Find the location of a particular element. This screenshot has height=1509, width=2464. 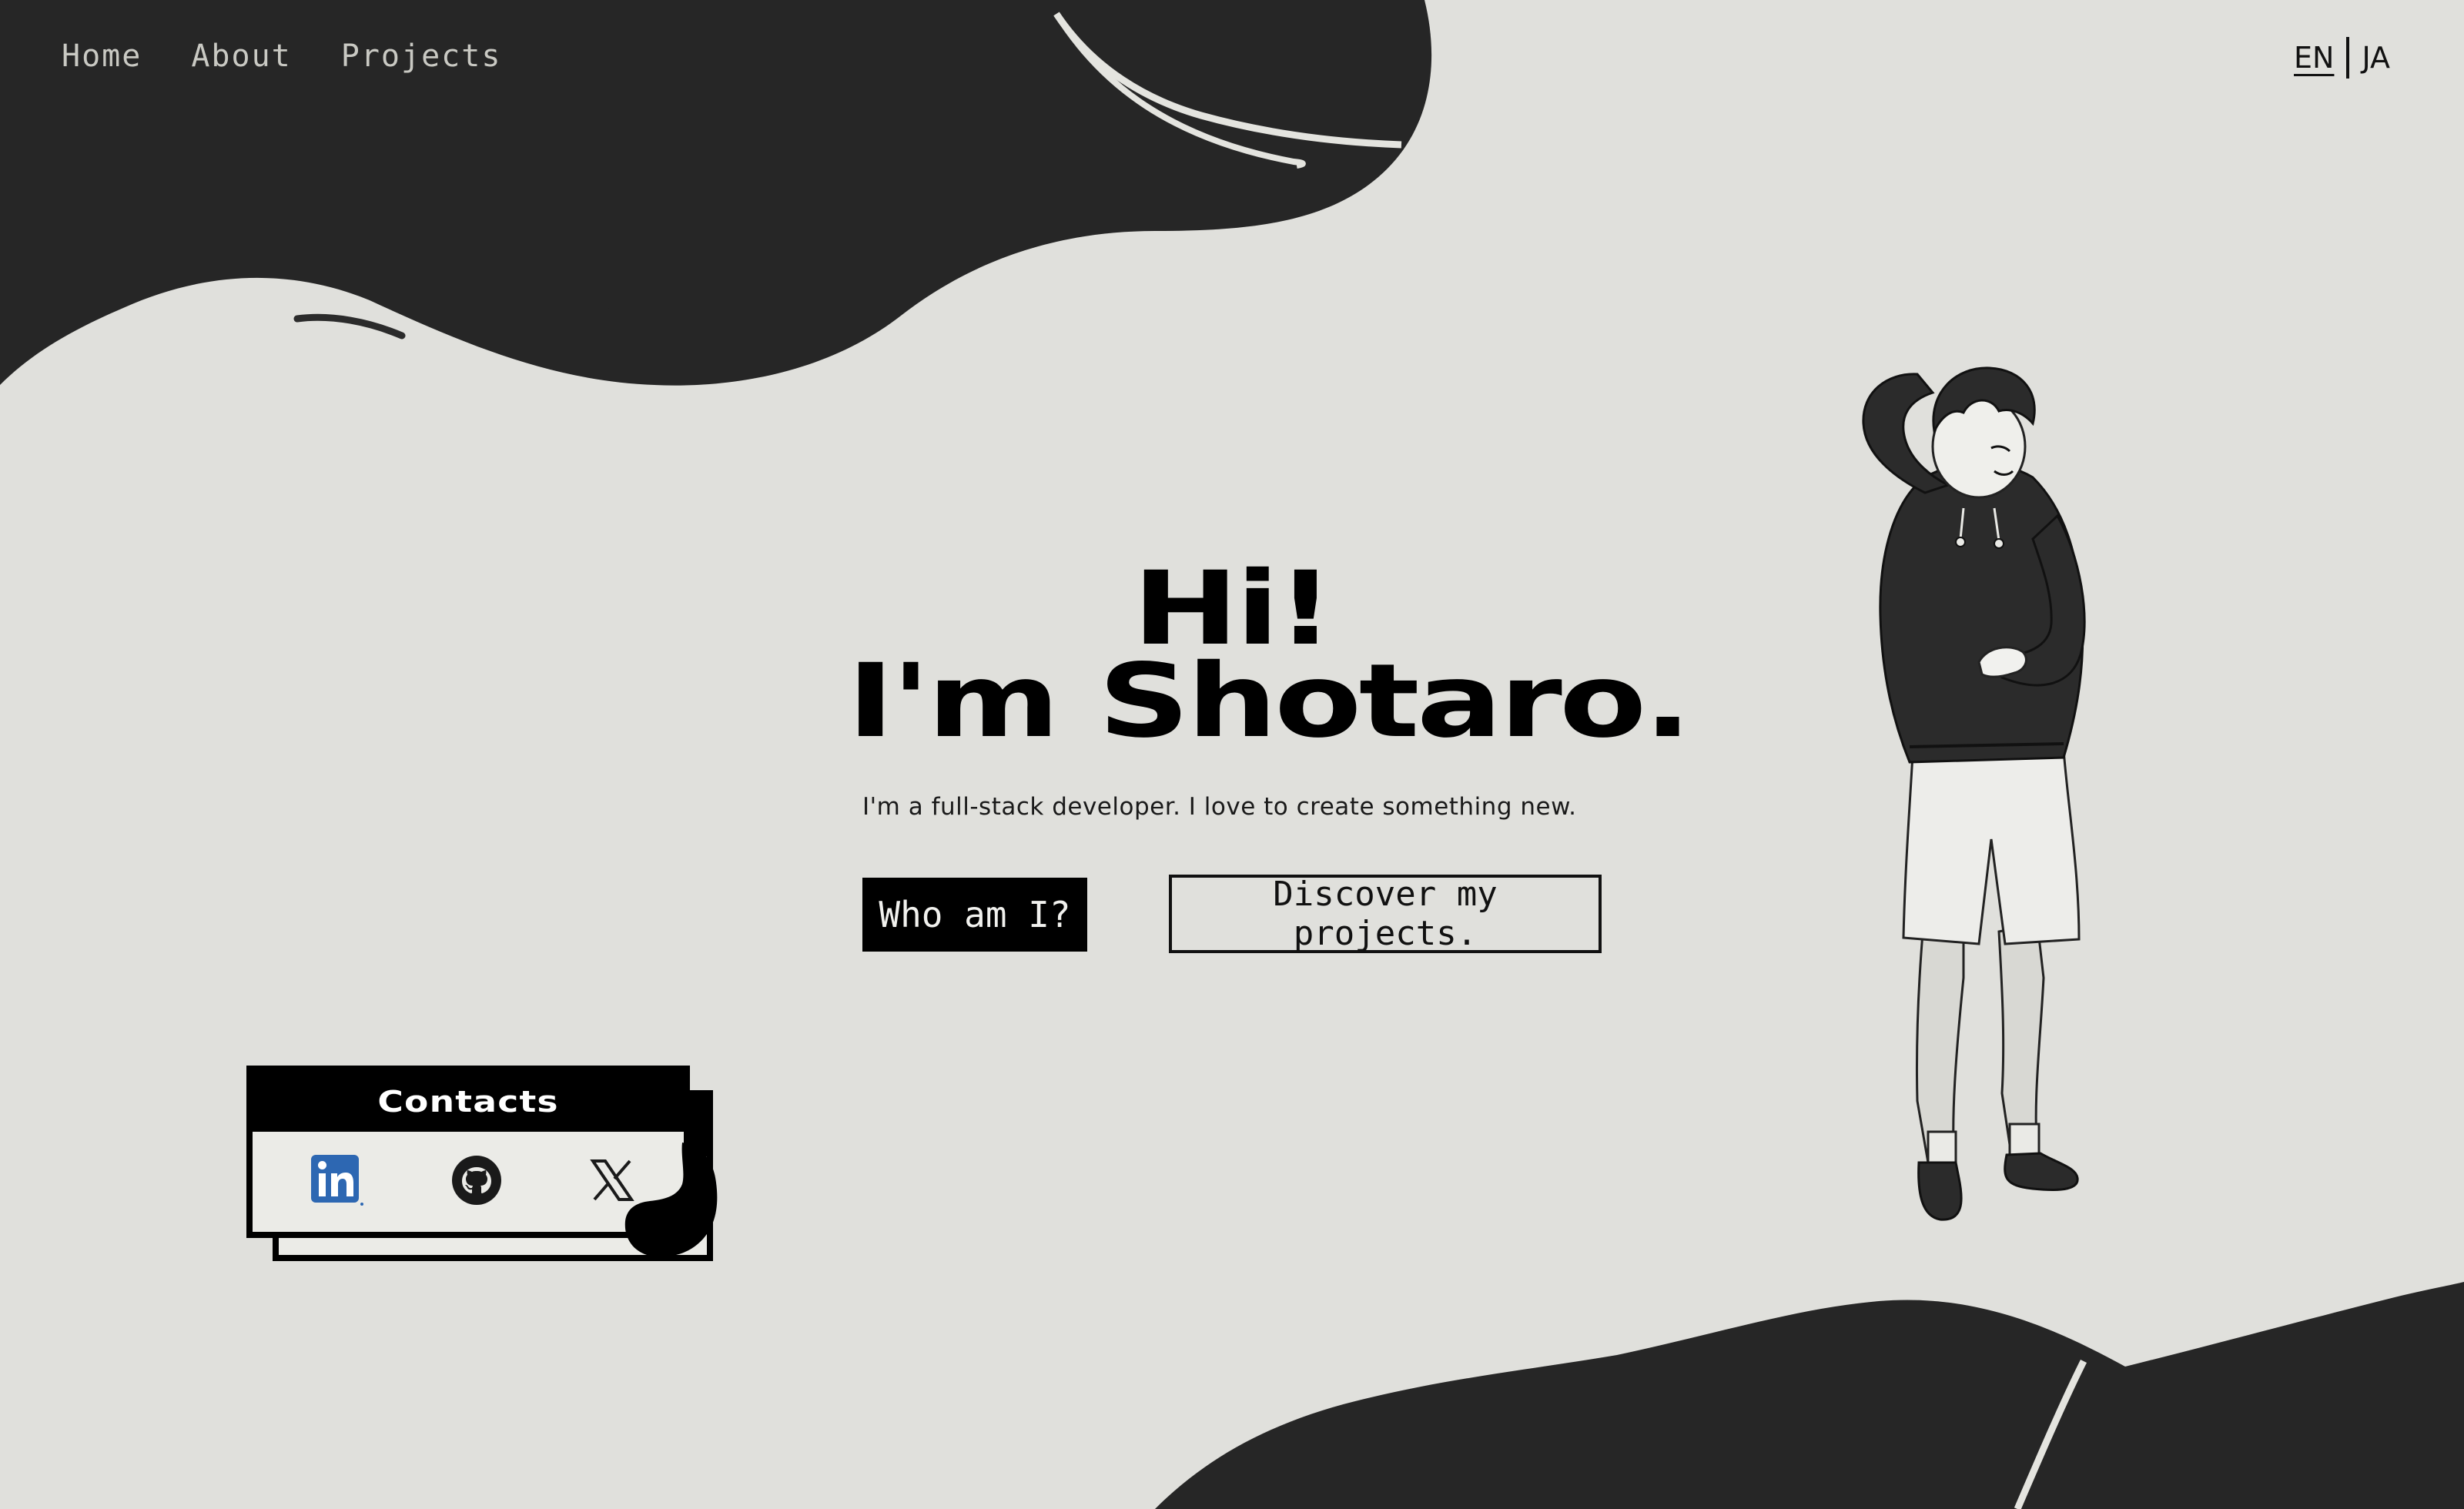

language-en-option: EN is located at coordinates (2314, 58).